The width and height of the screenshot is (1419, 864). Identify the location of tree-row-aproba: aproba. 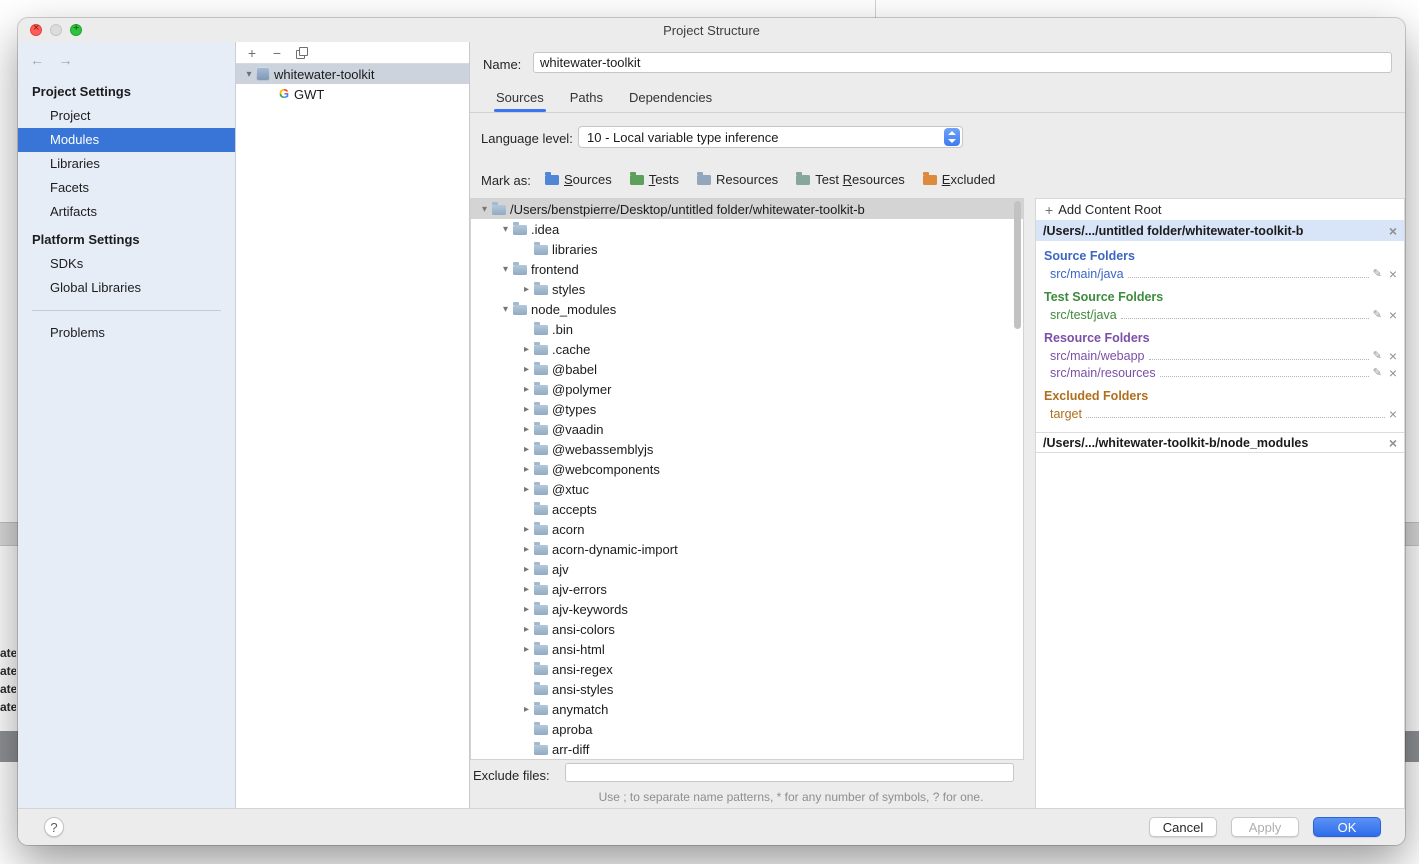
(747, 729).